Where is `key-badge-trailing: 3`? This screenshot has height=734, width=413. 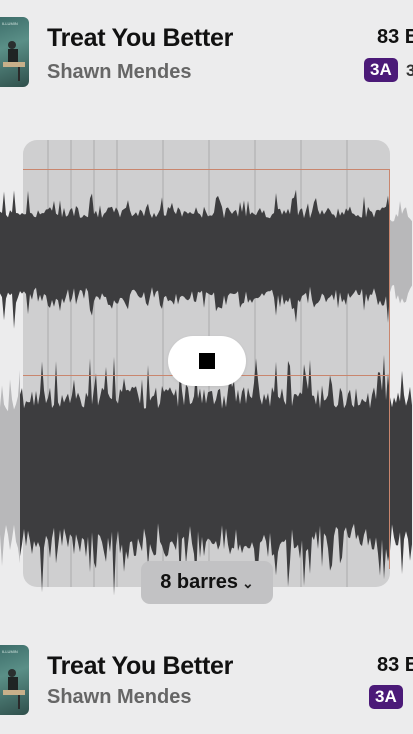
key-badge-trailing: 3 is located at coordinates (409, 70).